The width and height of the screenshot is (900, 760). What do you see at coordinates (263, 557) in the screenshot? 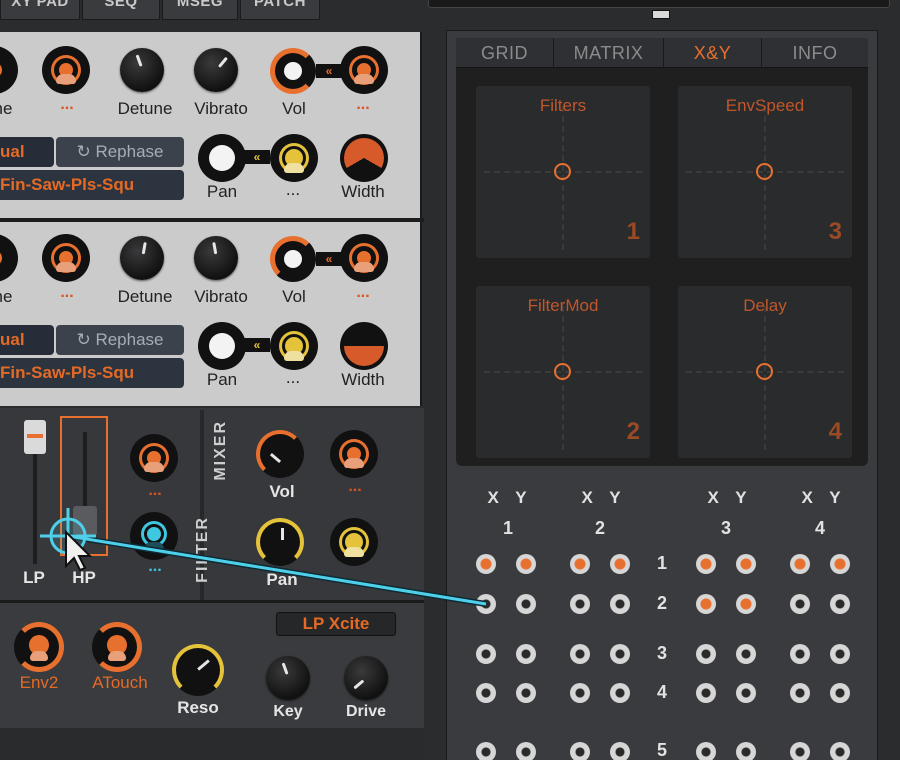
I see `mod-cable` at bounding box center [263, 557].